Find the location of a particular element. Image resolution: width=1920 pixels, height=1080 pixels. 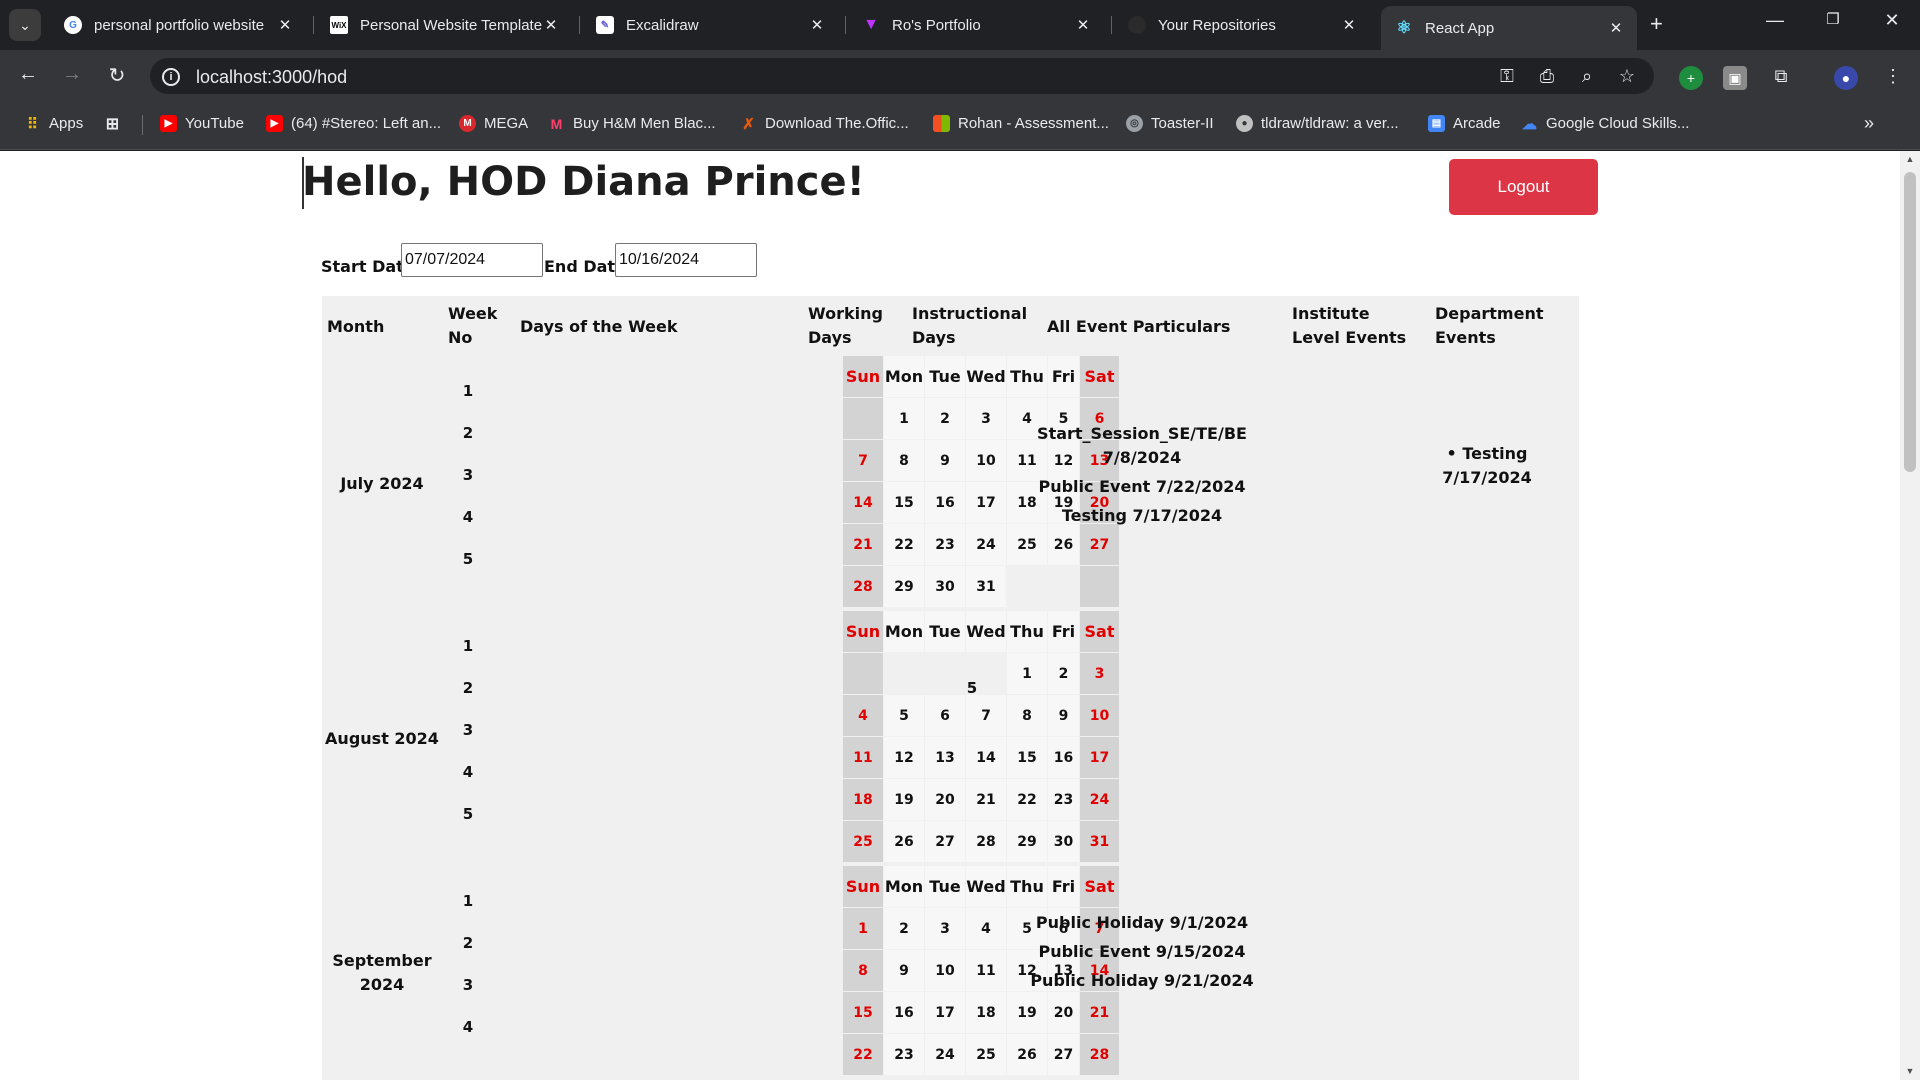

calendar-day-cell: 31 is located at coordinates (986, 586).